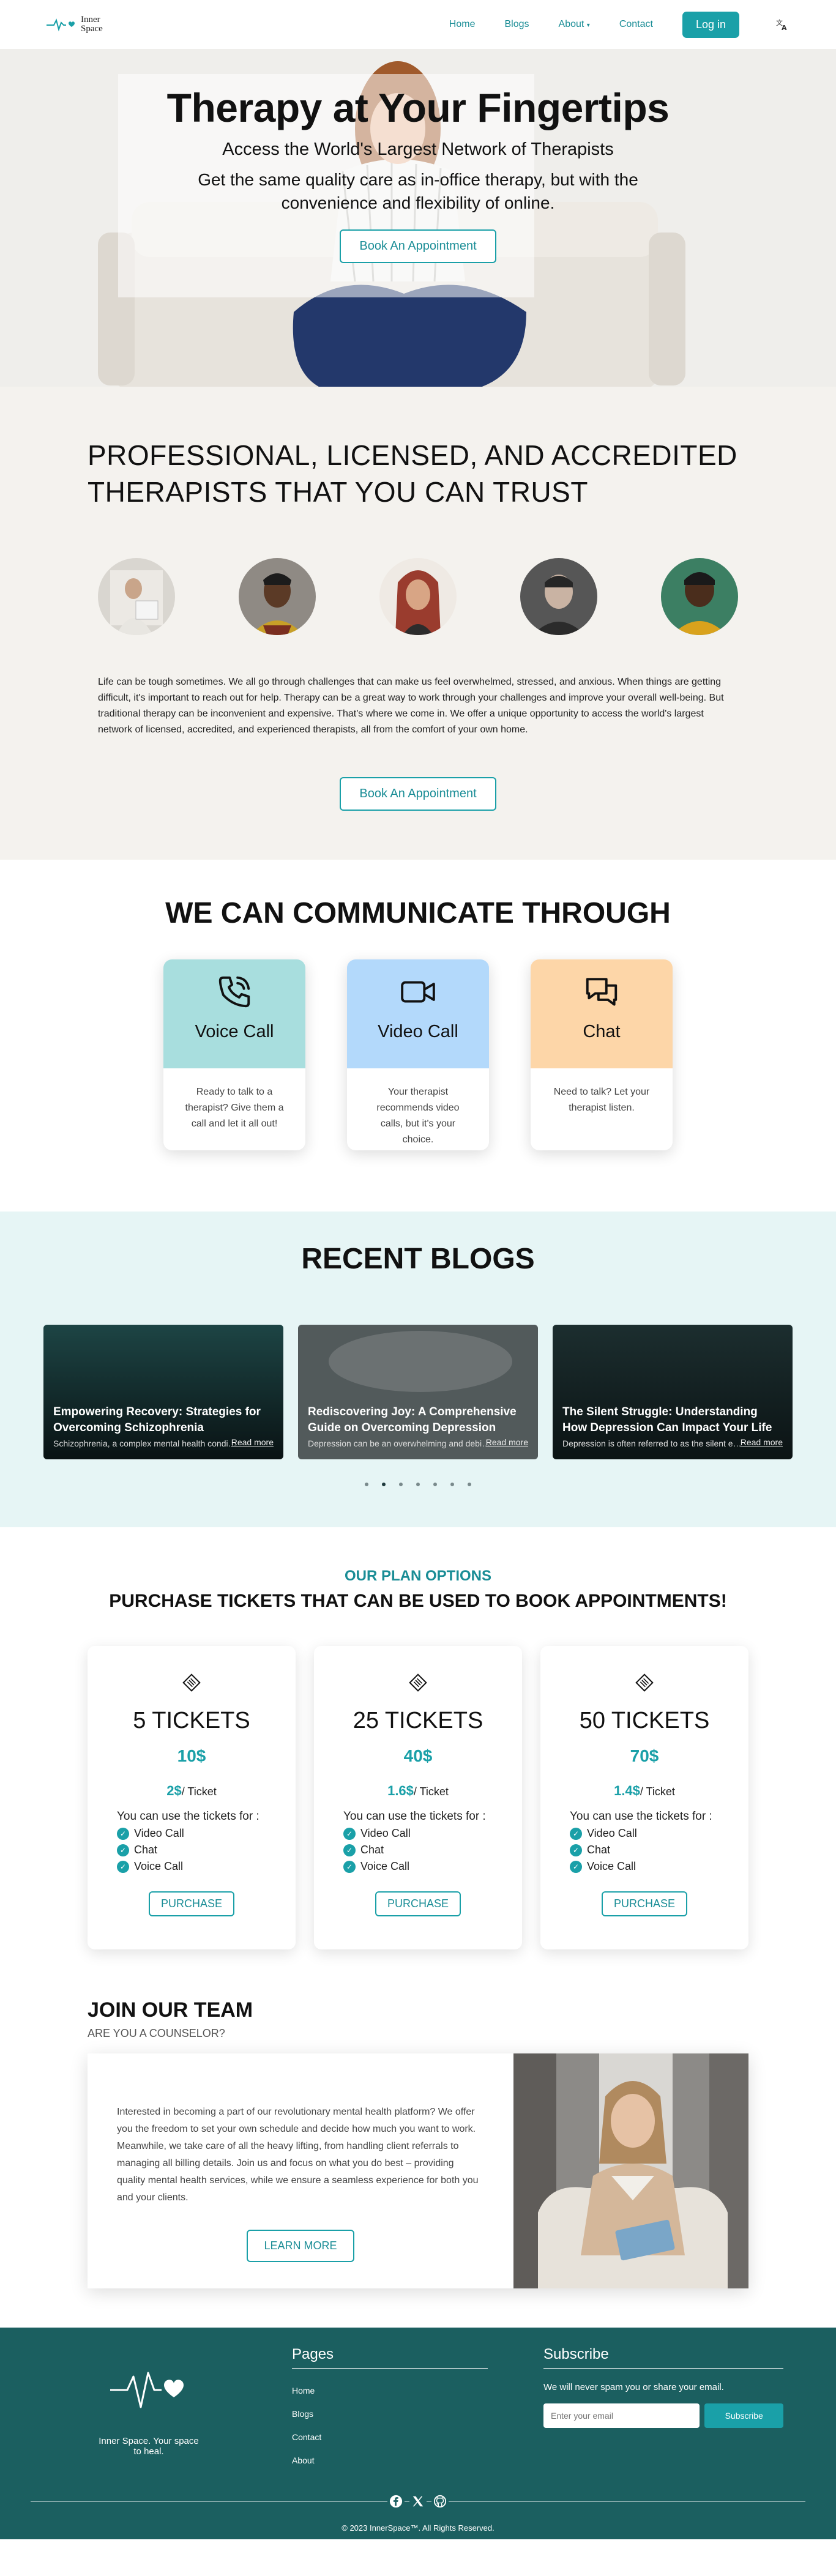 The image size is (836, 2576). Describe the element at coordinates (390, 2406) in the screenshot. I see `footer-pages: Pages Home Blogs Contact About` at that location.